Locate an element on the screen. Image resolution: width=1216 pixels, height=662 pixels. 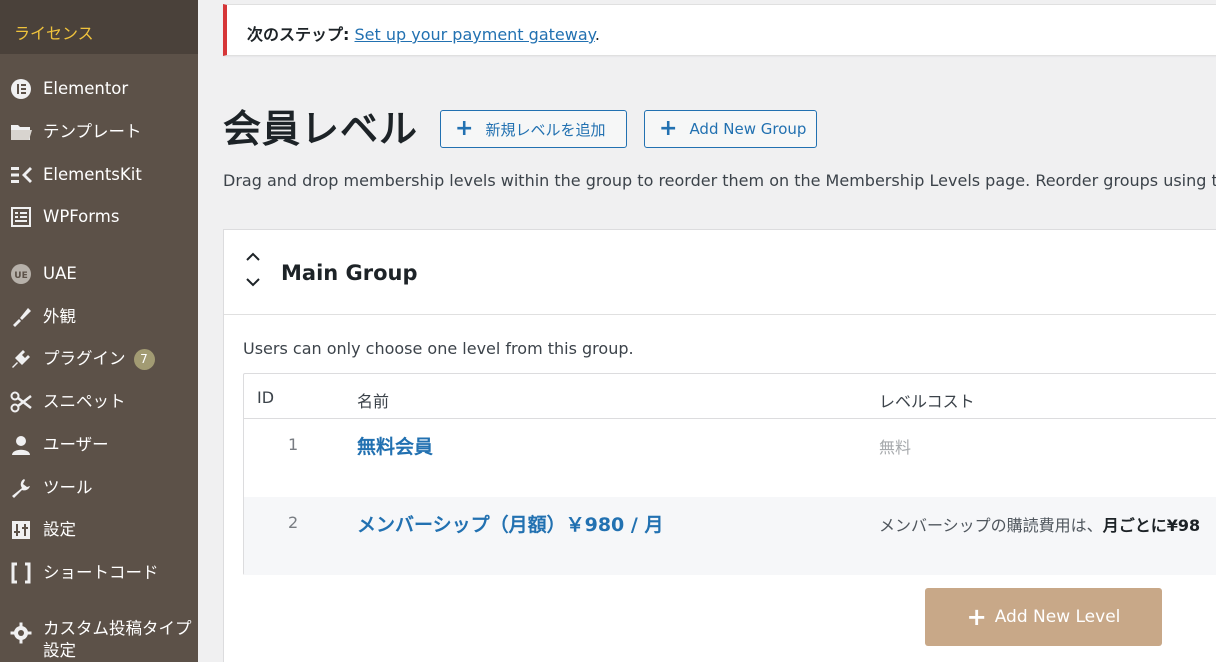
sidebar-item-label: テンプレート is located at coordinates (92, 131).